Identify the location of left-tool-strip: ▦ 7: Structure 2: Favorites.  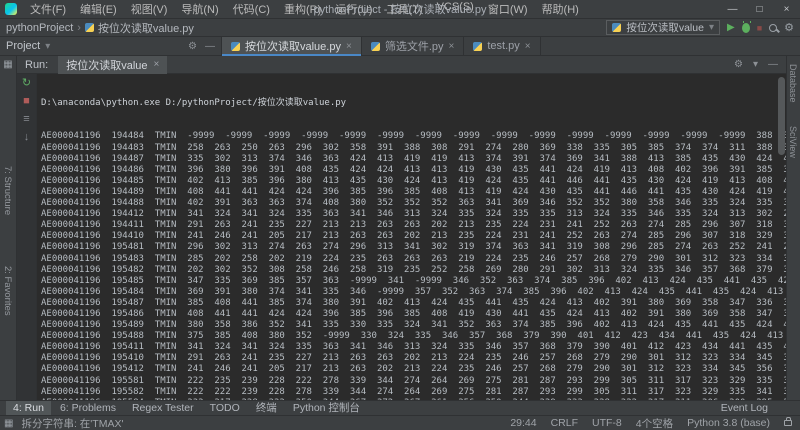
(8, 228).